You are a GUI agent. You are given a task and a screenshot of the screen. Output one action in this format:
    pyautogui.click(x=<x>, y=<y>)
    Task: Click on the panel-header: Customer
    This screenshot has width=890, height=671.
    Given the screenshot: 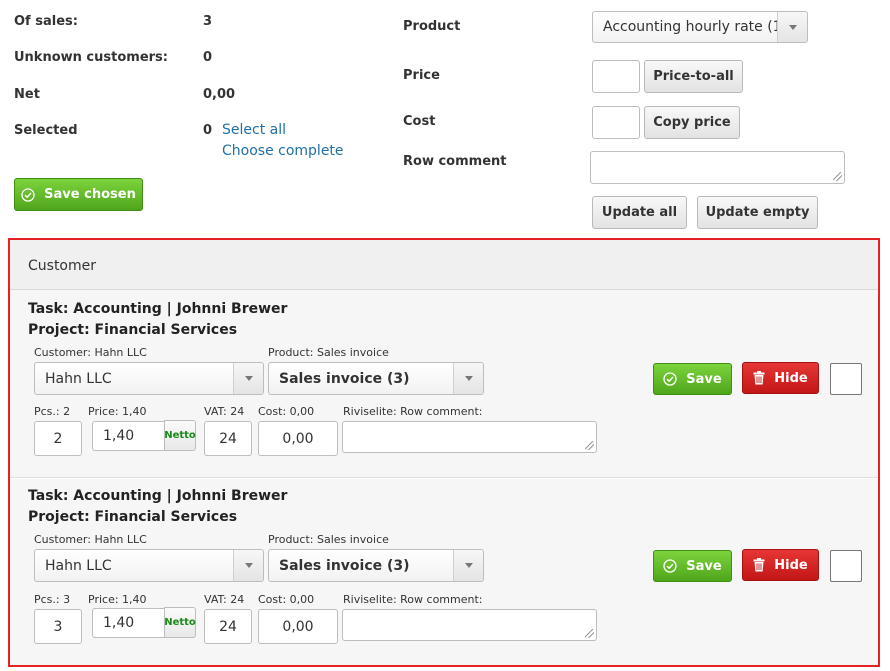 What is the action you would take?
    pyautogui.click(x=444, y=265)
    